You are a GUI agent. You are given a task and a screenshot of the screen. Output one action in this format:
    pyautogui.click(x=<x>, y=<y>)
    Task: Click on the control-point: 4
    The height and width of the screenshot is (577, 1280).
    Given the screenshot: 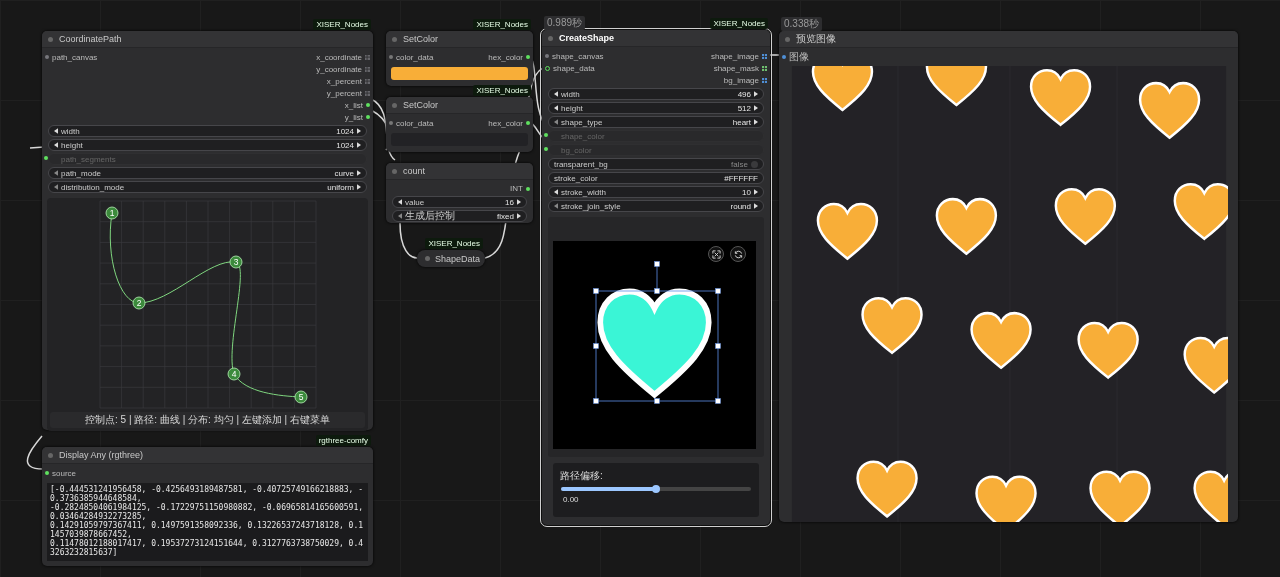 What is the action you would take?
    pyautogui.click(x=233, y=374)
    